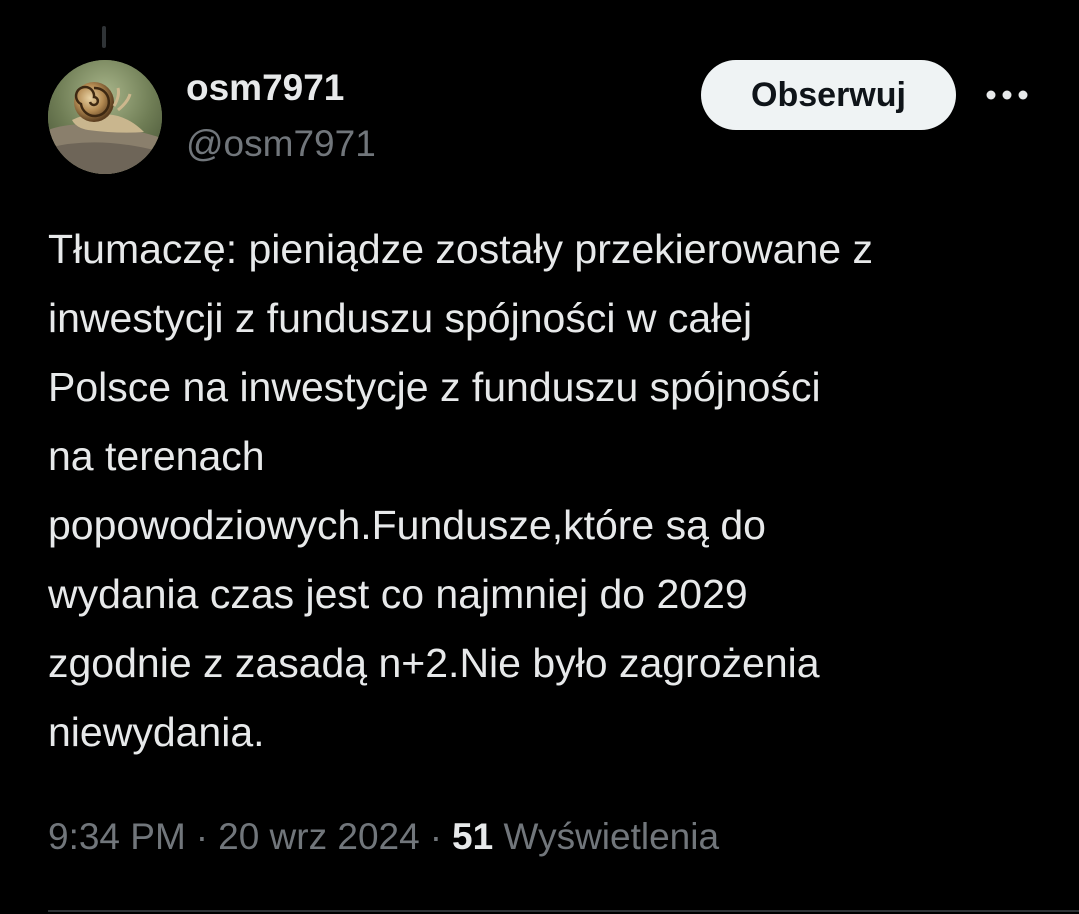  Describe the element at coordinates (828, 95) in the screenshot. I see `follow-button: Obserwuj` at that location.